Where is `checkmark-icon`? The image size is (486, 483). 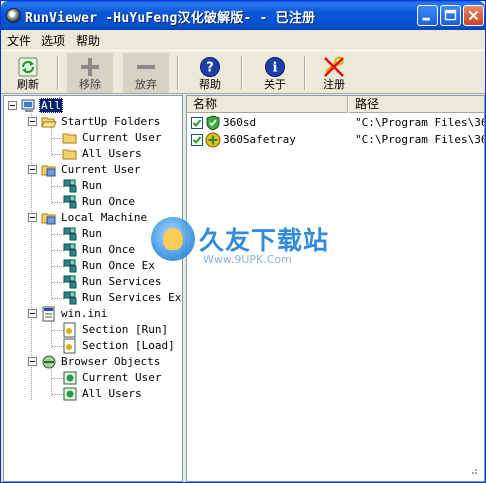
checkmark-icon is located at coordinates (197, 123).